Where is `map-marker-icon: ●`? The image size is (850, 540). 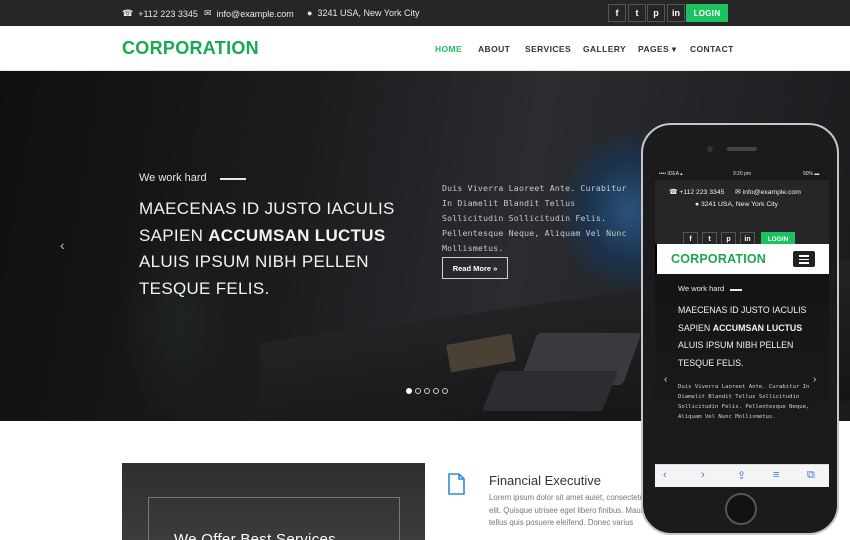 map-marker-icon: ● is located at coordinates (310, 13).